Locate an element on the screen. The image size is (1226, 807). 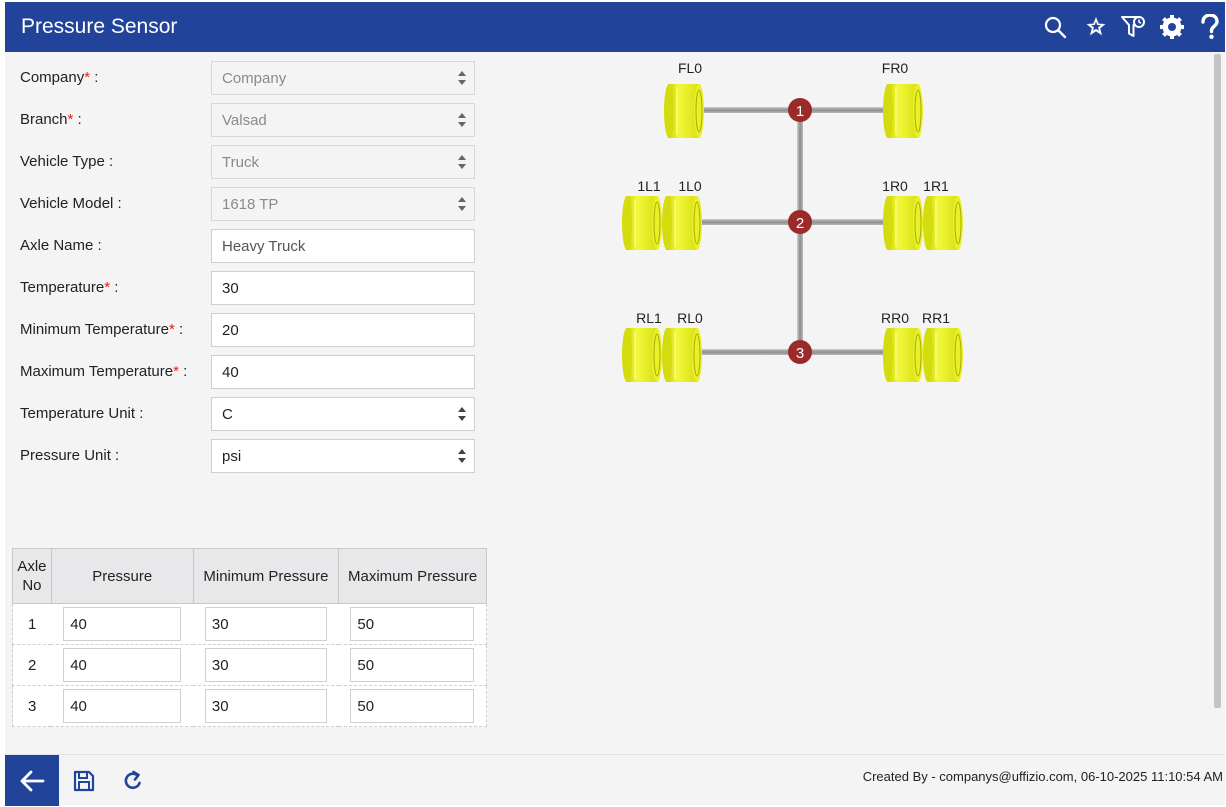
tyre-FR0 is located at coordinates (903, 111).